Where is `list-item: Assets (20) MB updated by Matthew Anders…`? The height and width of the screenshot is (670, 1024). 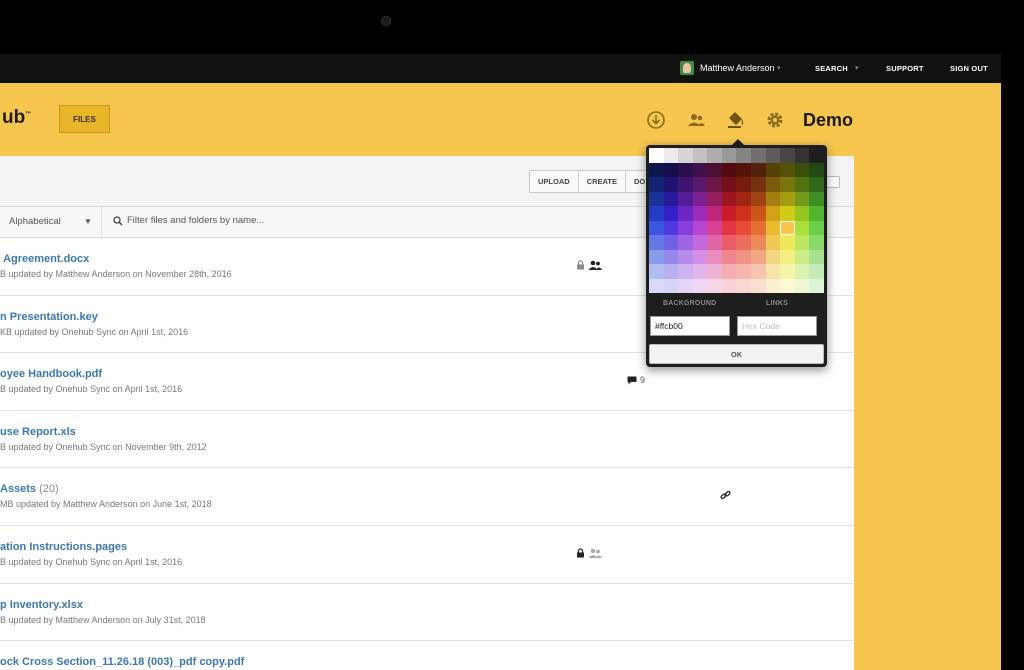
list-item: Assets (20) MB updated by Matthew Anders… is located at coordinates (427, 497).